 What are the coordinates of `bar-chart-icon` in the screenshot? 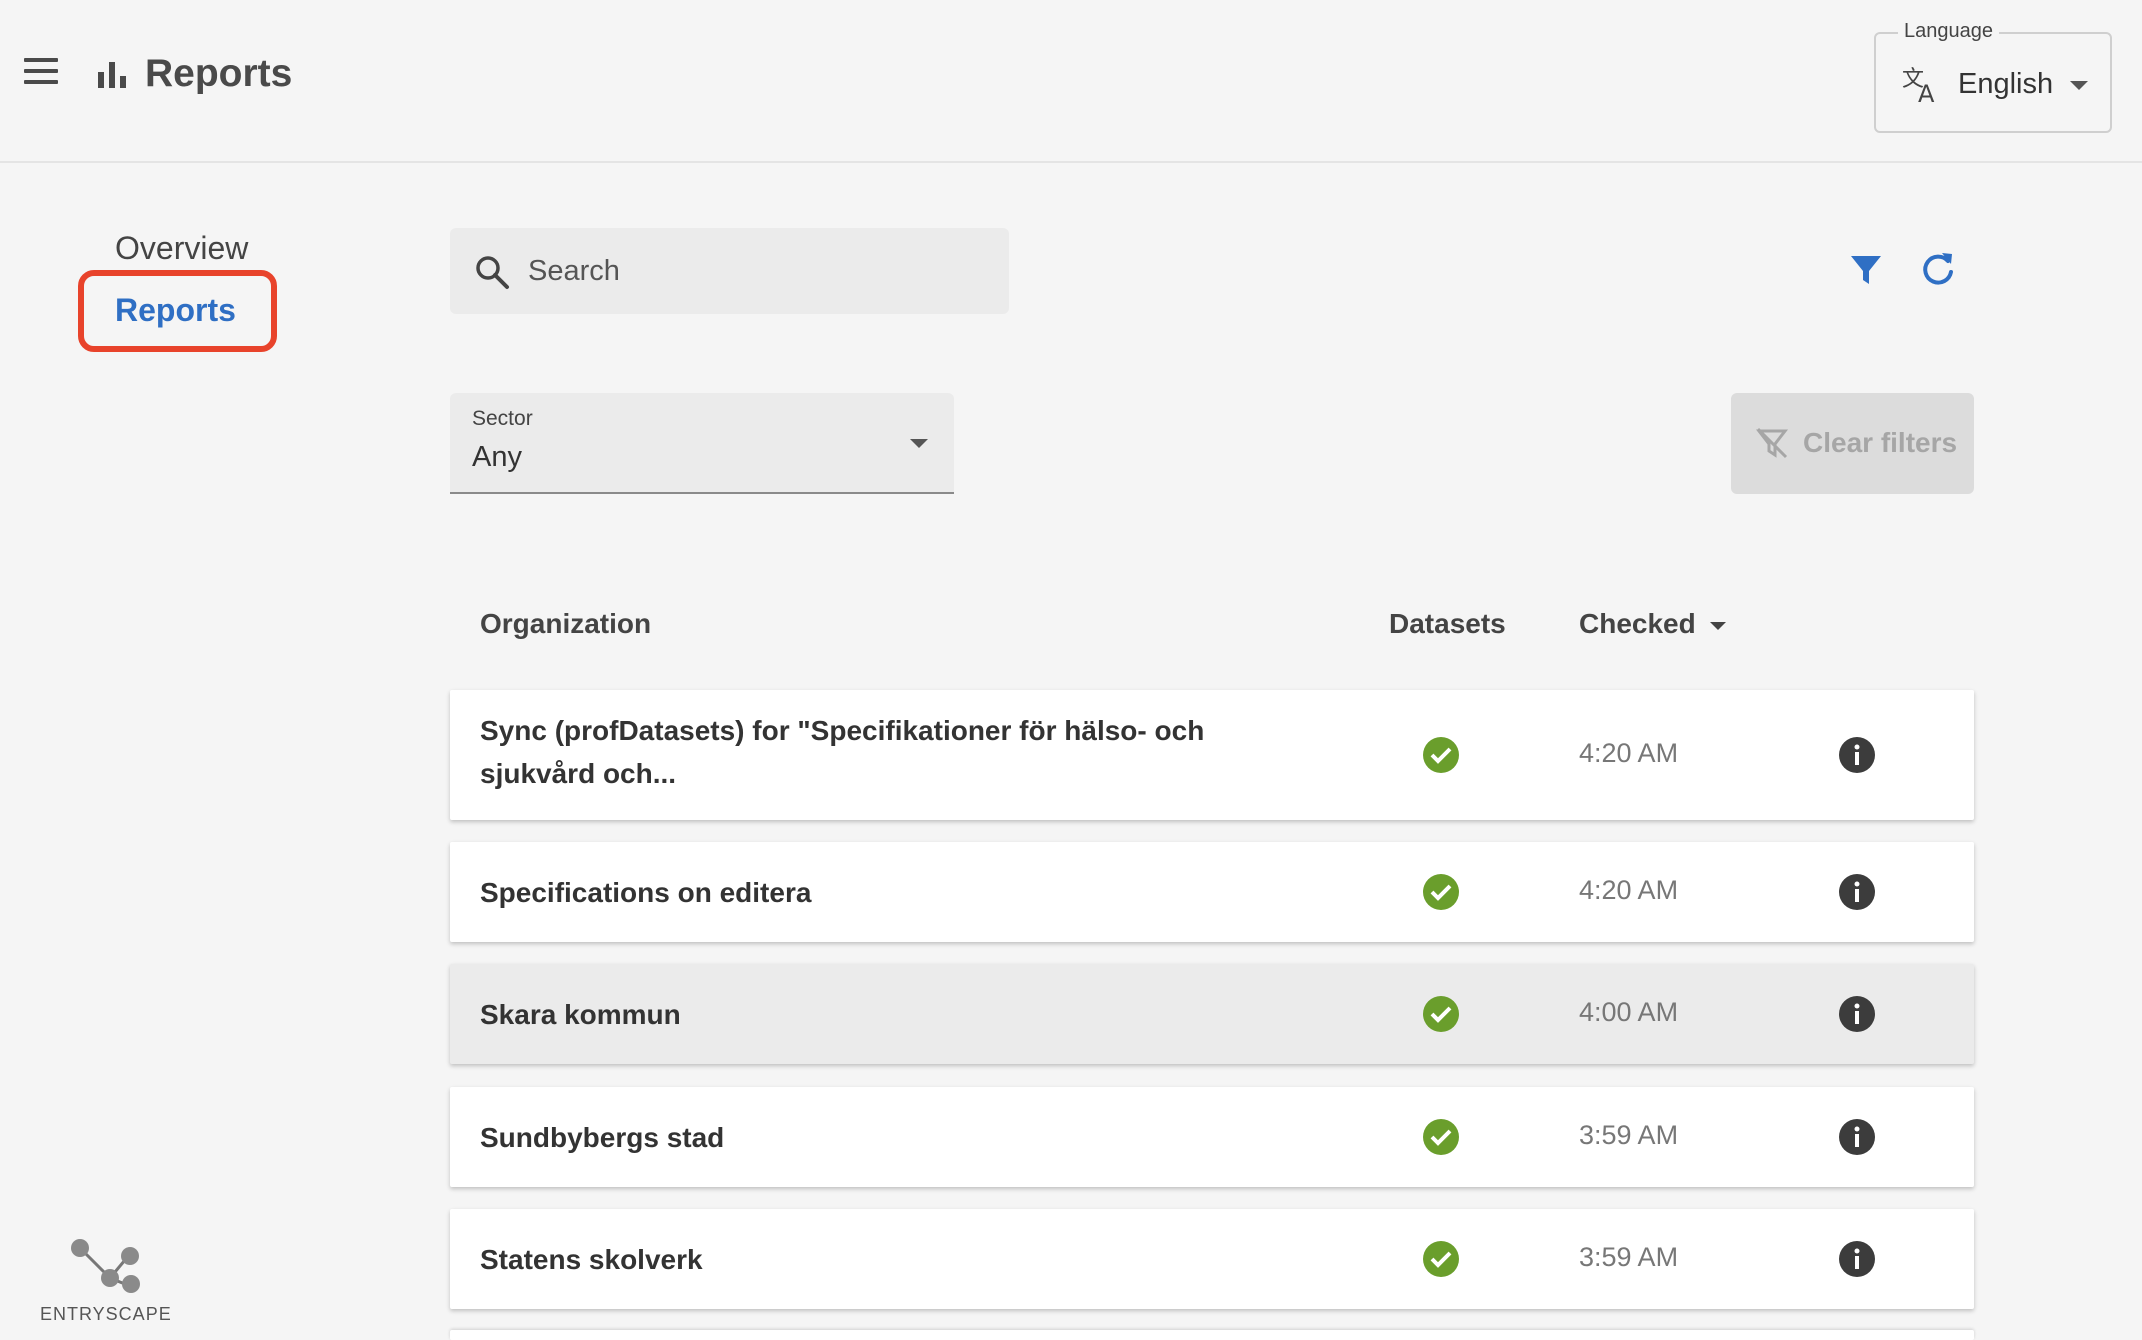 It's located at (112, 75).